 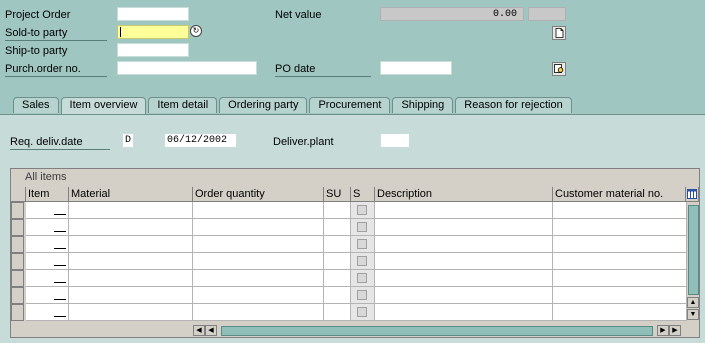 I want to click on tab-item-detail: Item detail, so click(x=183, y=105).